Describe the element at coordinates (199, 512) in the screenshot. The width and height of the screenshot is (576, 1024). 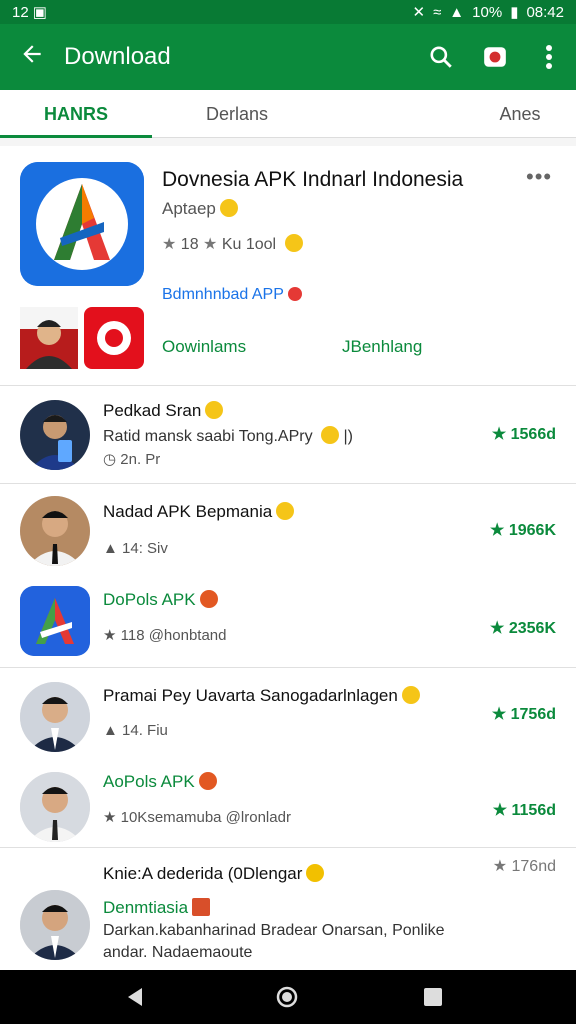
I see `item-title: Nadad APK Bepmania` at that location.